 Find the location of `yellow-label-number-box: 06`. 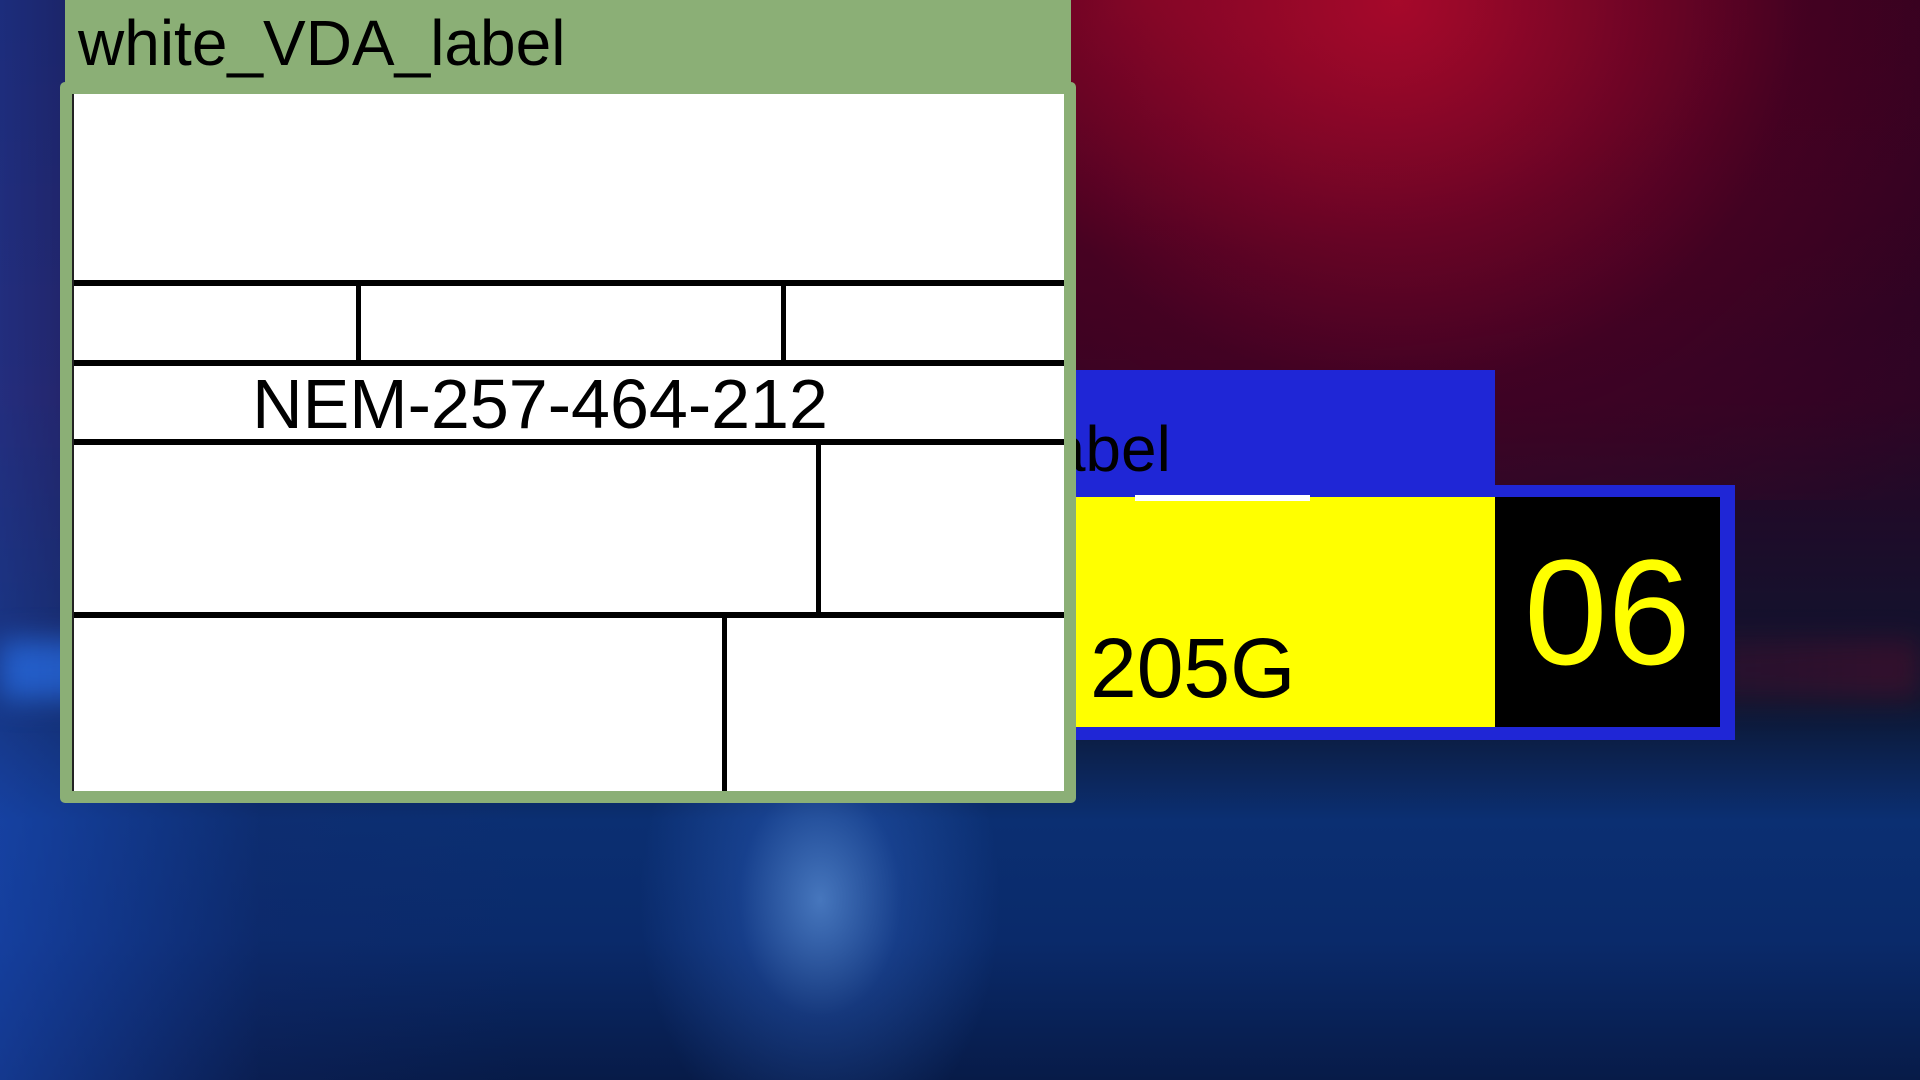

yellow-label-number-box: 06 is located at coordinates (1607, 612).